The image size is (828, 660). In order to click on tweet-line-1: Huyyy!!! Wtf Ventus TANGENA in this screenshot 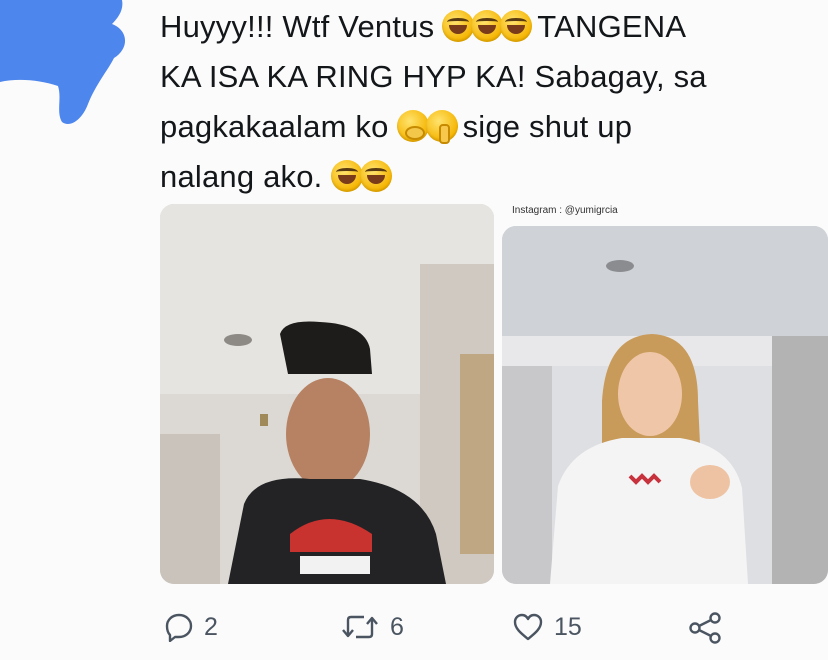, I will do `click(490, 27)`.